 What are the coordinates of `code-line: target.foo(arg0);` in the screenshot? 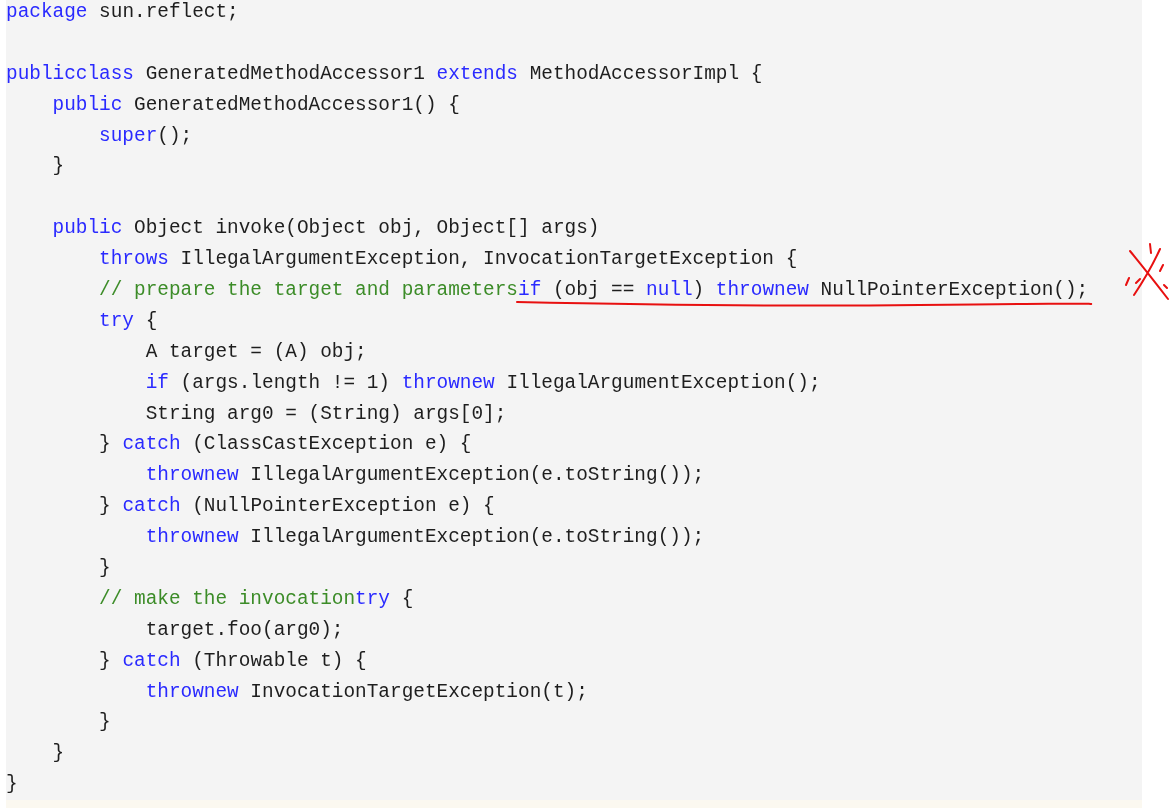 It's located at (244, 630).